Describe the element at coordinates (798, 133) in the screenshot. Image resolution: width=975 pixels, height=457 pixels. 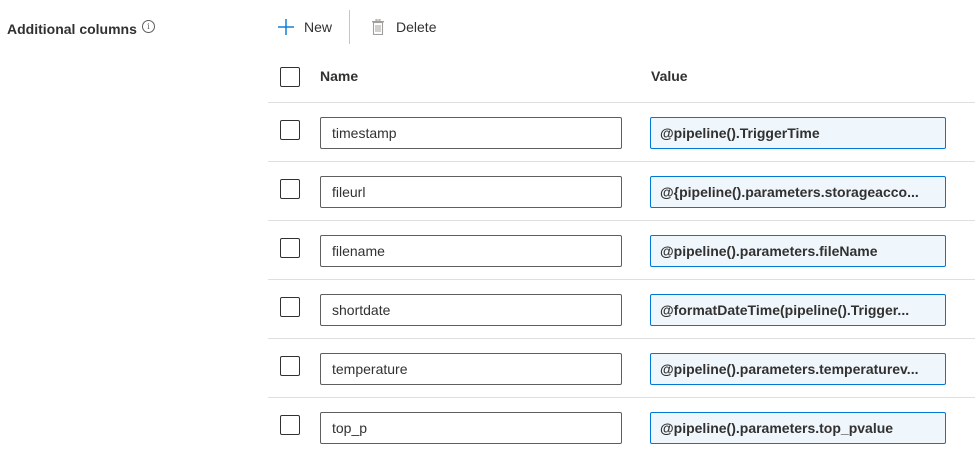
I see `column-value-input: @pipeline().TriggerTime` at that location.